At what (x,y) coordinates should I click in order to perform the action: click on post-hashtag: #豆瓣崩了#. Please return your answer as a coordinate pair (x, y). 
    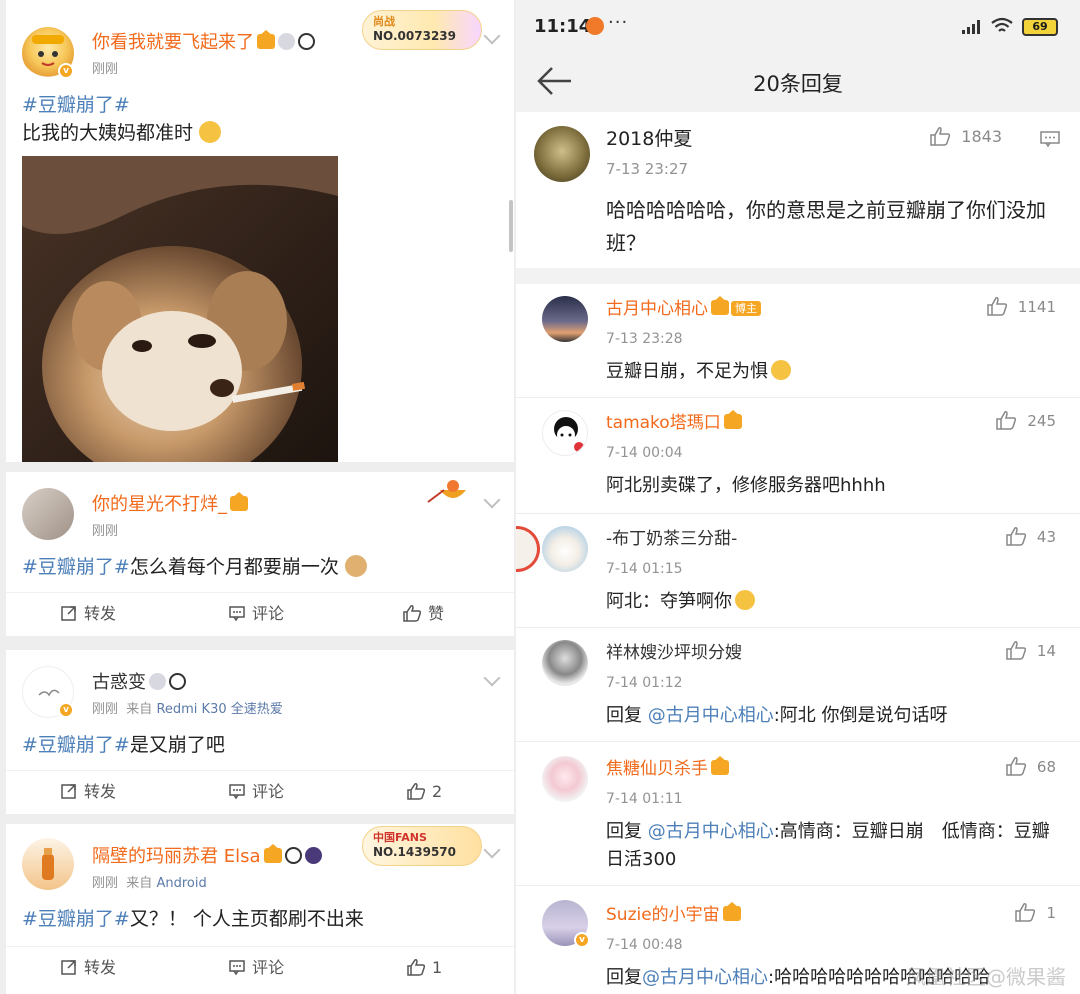
    Looking at the image, I should click on (76, 105).